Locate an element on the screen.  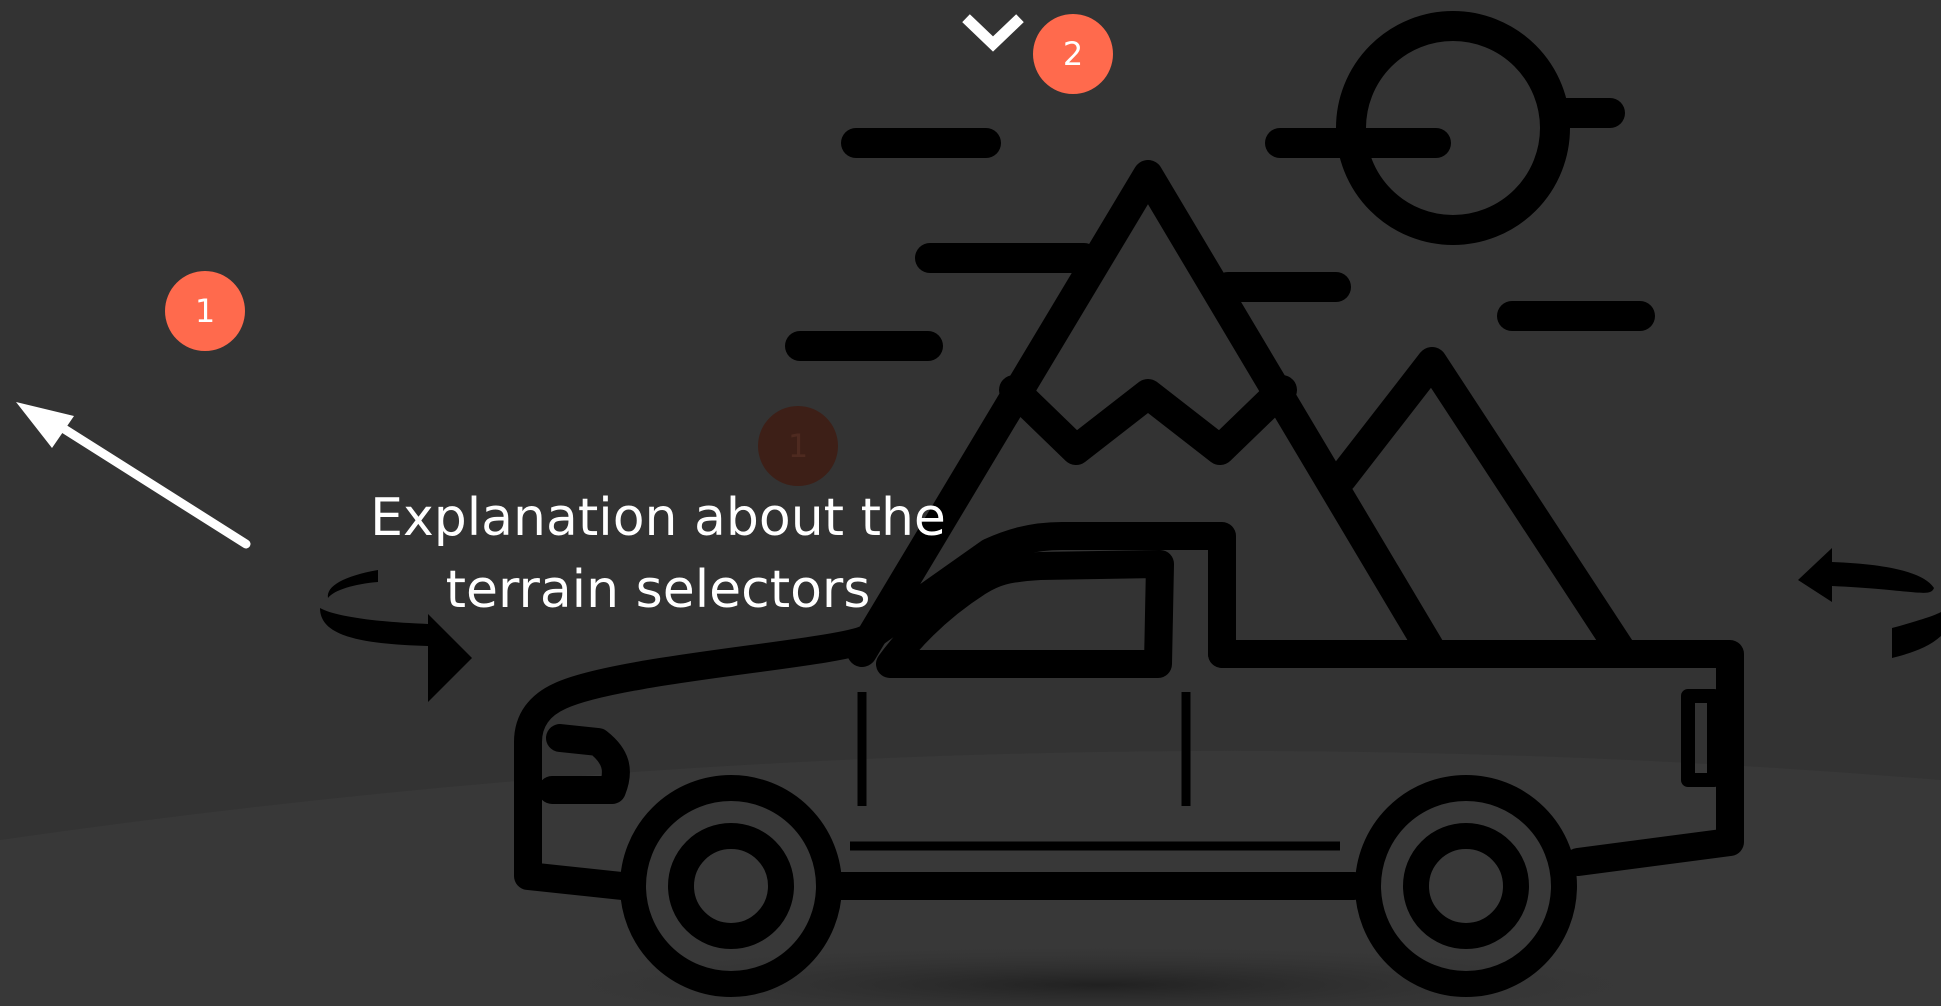
hotspot-1-button: 1 is located at coordinates (205, 311).